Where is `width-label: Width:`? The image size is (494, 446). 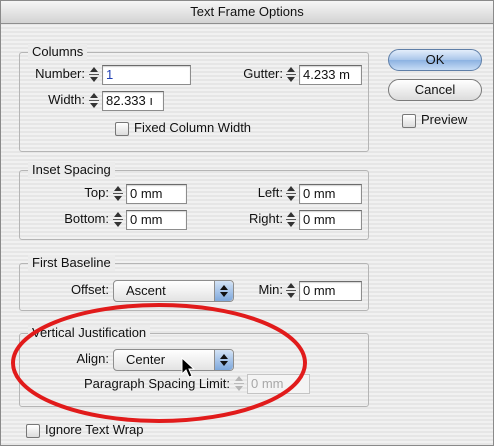
width-label: Width: is located at coordinates (66, 99).